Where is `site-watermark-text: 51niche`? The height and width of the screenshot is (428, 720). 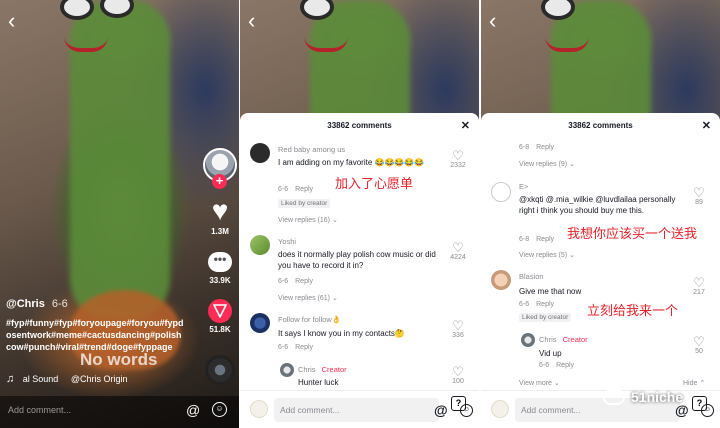 site-watermark-text: 51niche is located at coordinates (657, 397).